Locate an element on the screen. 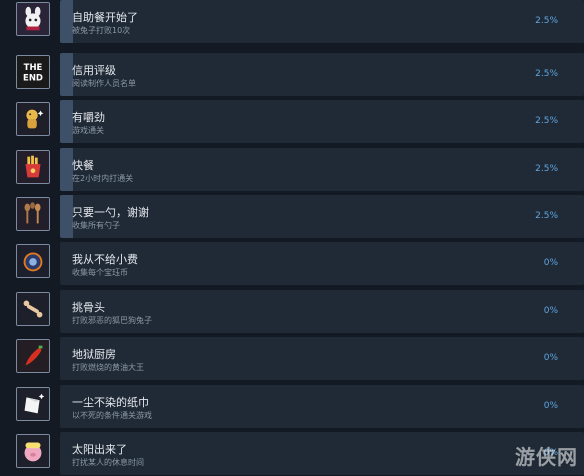  sleeping-pig-icon is located at coordinates (33, 451).